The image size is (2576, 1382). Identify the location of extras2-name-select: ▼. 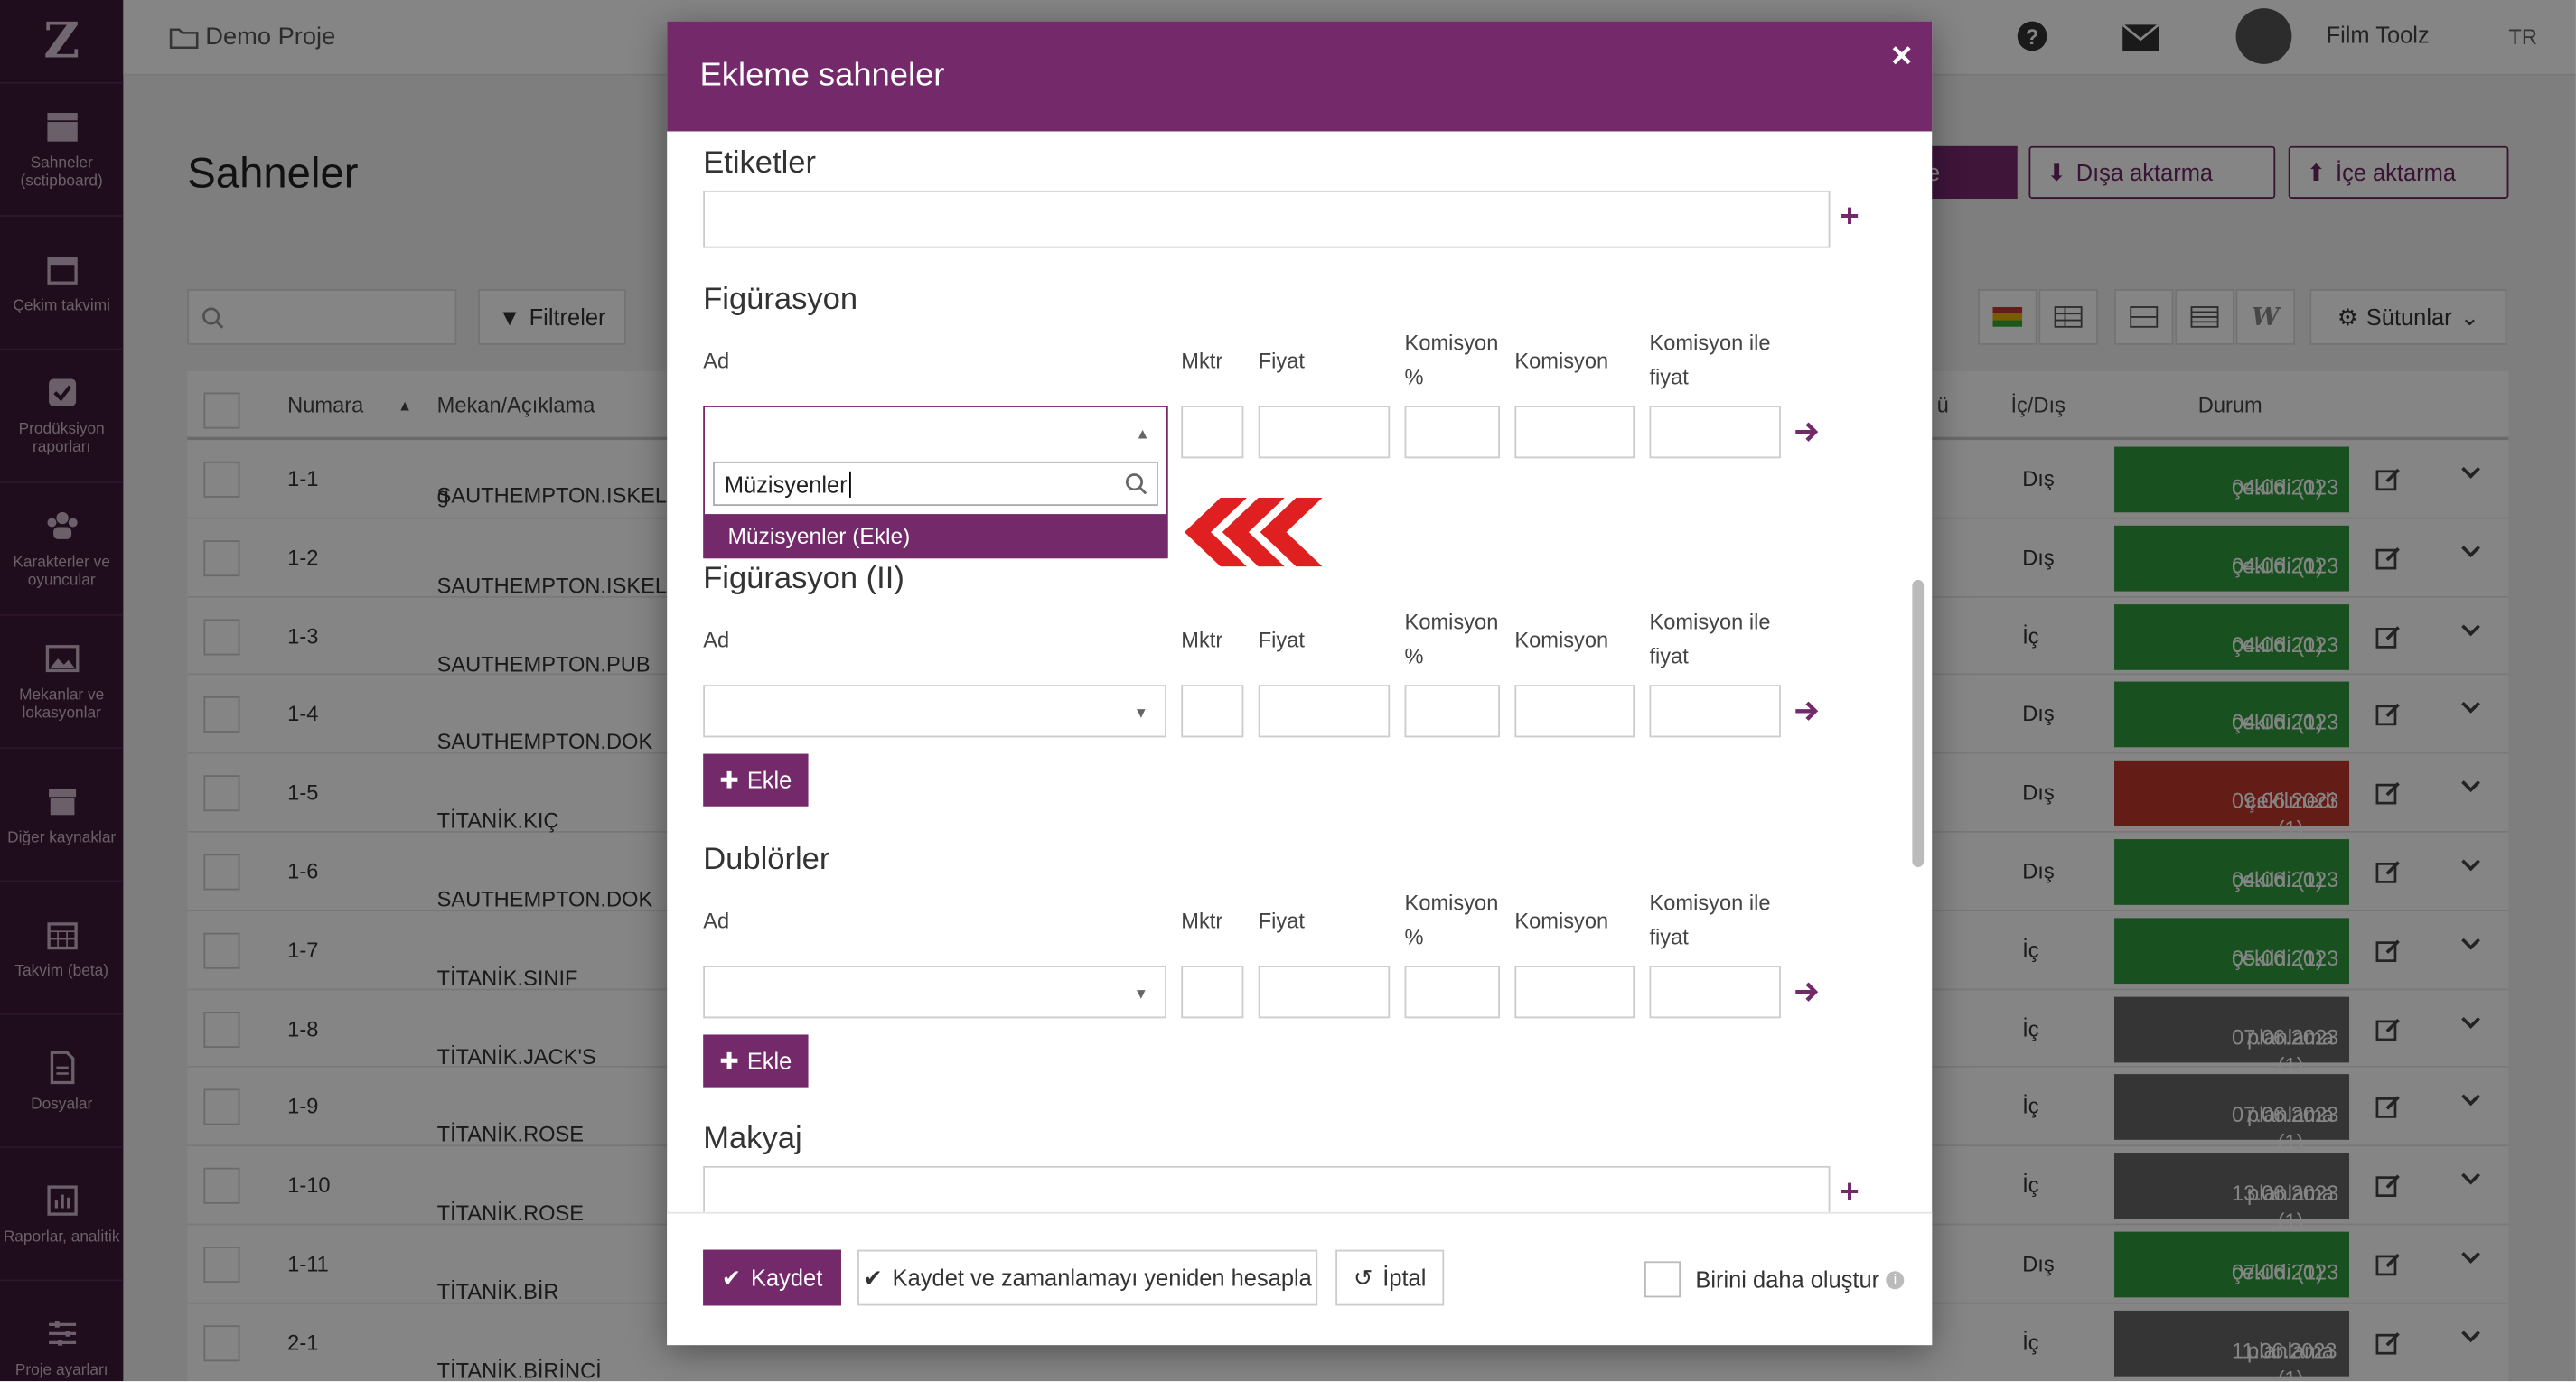
(934, 711).